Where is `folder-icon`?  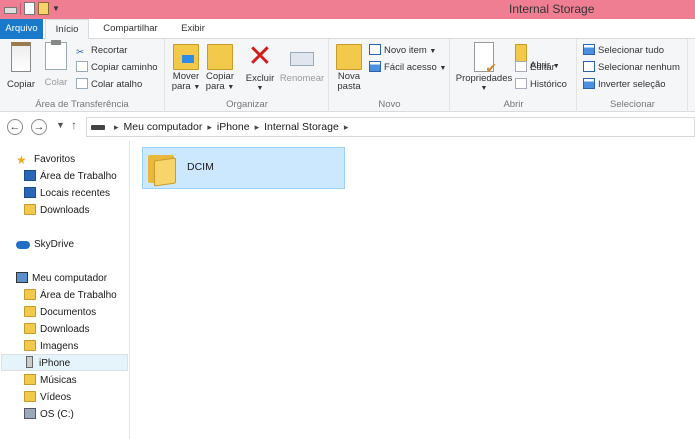 folder-icon is located at coordinates (30, 311).